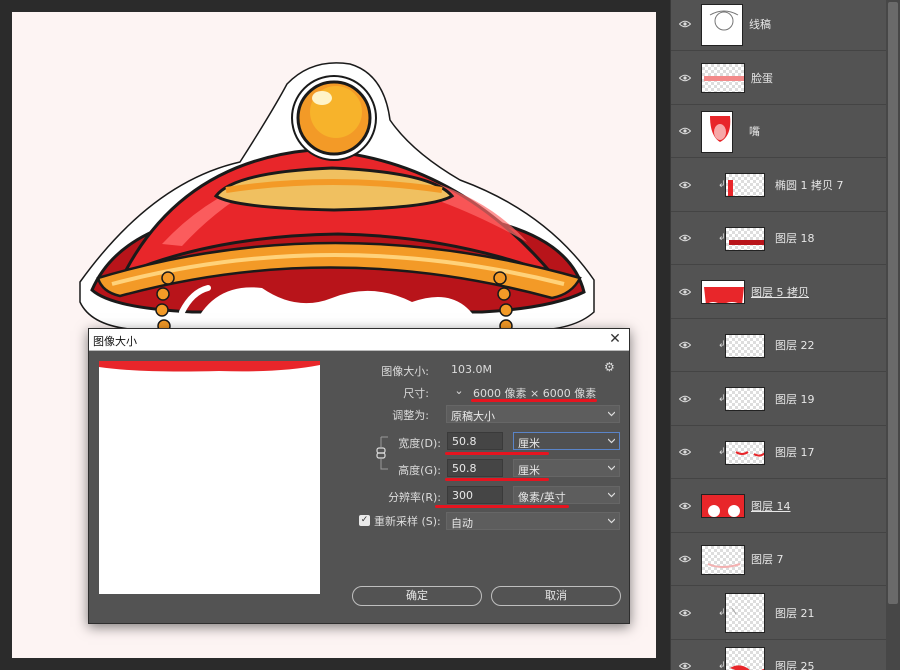 The height and width of the screenshot is (670, 900). I want to click on layer-name: 图层 14, so click(771, 506).